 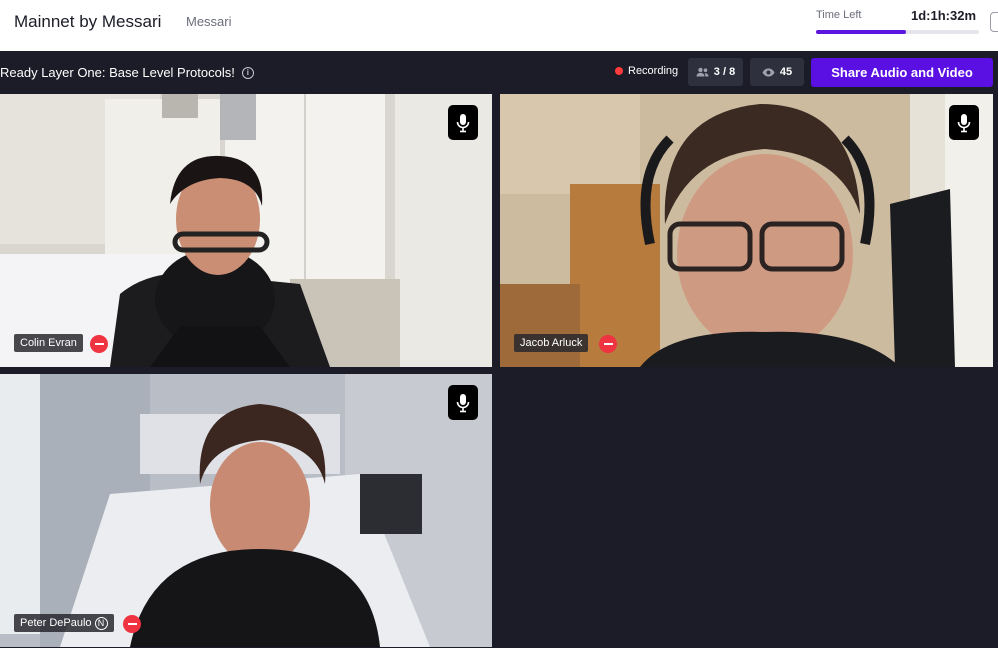 What do you see at coordinates (724, 72) in the screenshot?
I see `participants-count-text: 3 / 8` at bounding box center [724, 72].